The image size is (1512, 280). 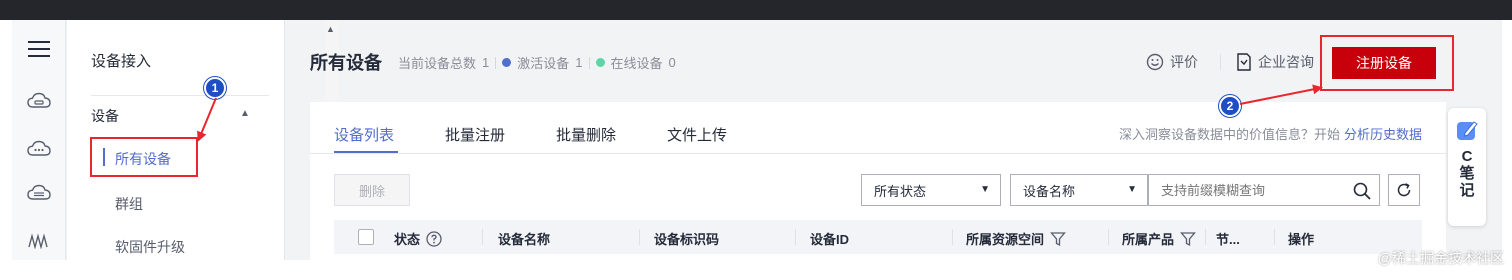 What do you see at coordinates (600, 62) in the screenshot?
I see `online-dot-icon` at bounding box center [600, 62].